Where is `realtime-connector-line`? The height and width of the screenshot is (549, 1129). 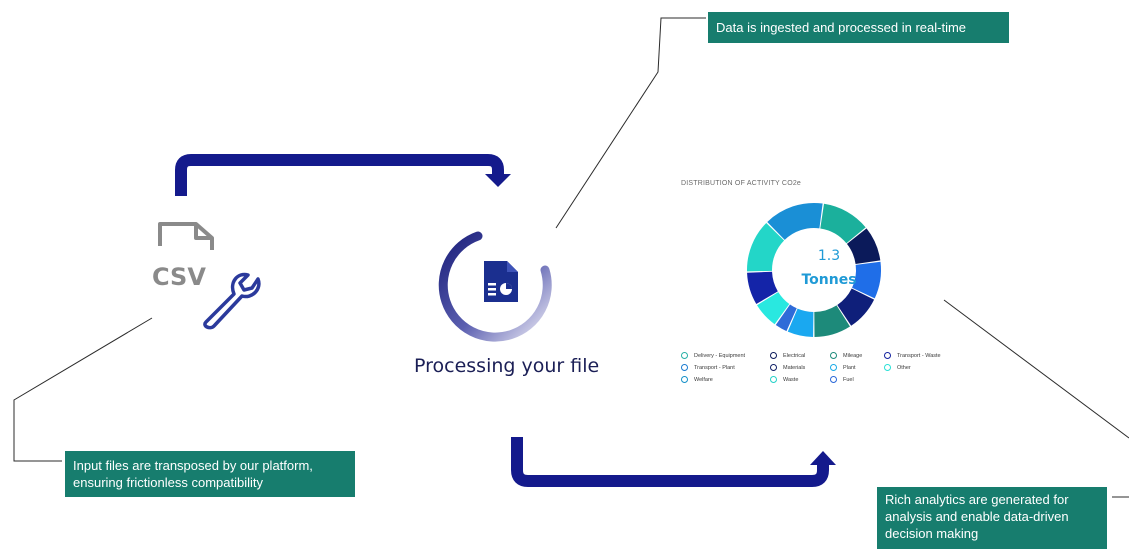 realtime-connector-line is located at coordinates (630, 123).